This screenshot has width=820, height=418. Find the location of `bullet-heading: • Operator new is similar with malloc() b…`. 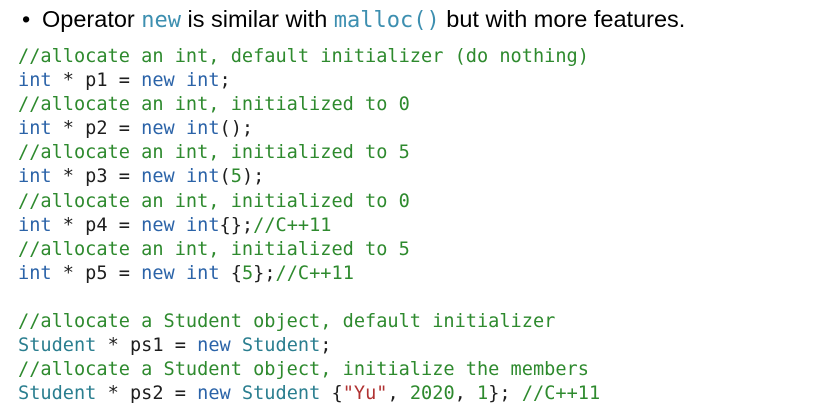

bullet-heading: • Operator new is similar with malloc() b… is located at coordinates (353, 19).